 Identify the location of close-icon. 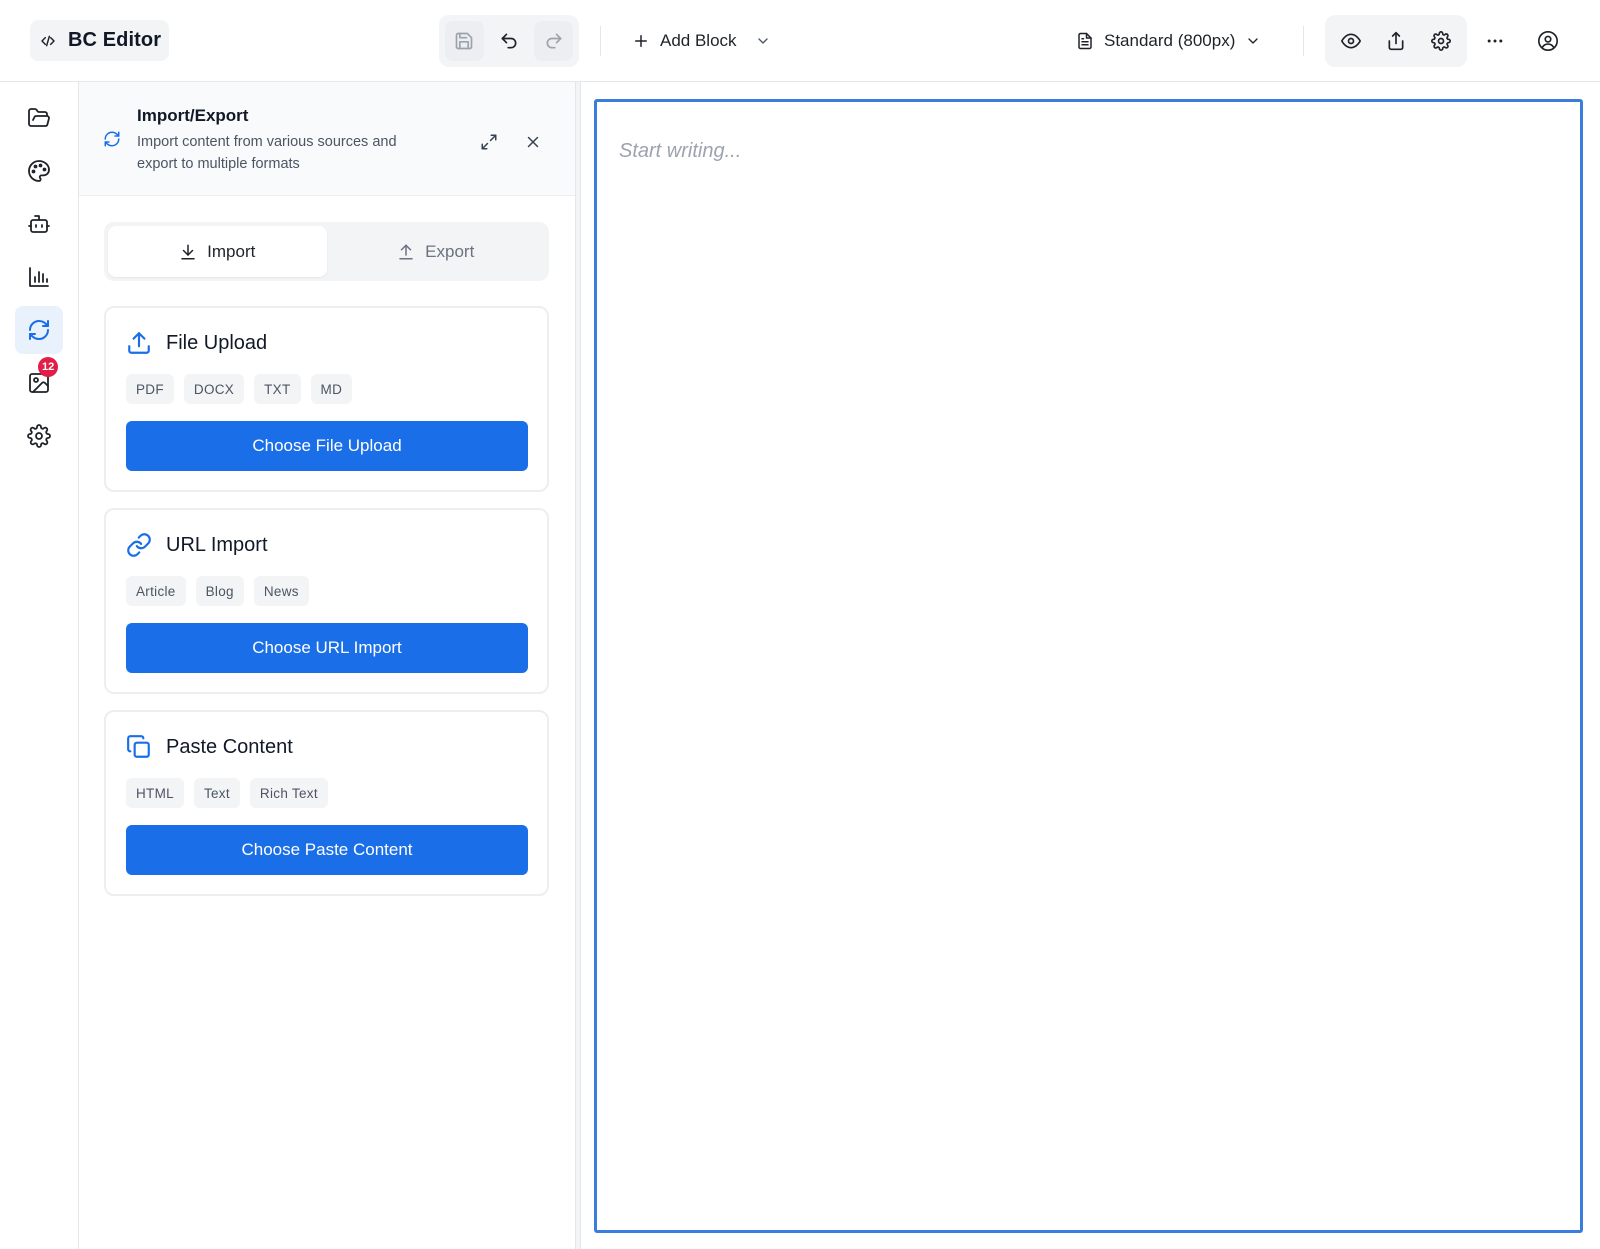
(533, 142).